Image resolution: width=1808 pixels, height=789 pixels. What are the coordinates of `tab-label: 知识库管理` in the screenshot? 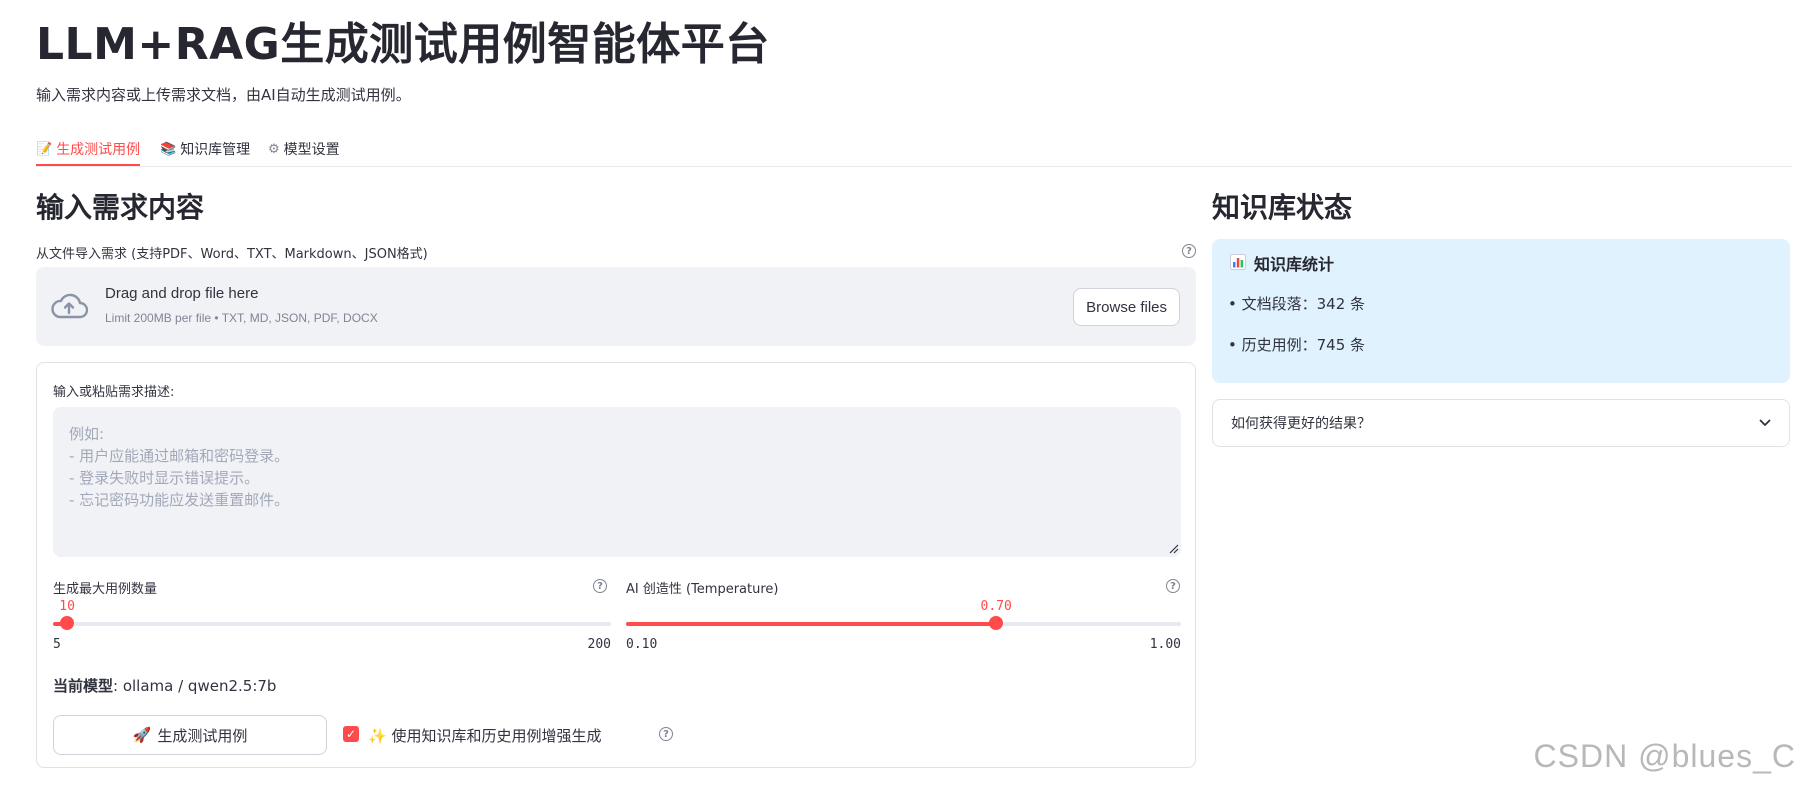 It's located at (215, 150).